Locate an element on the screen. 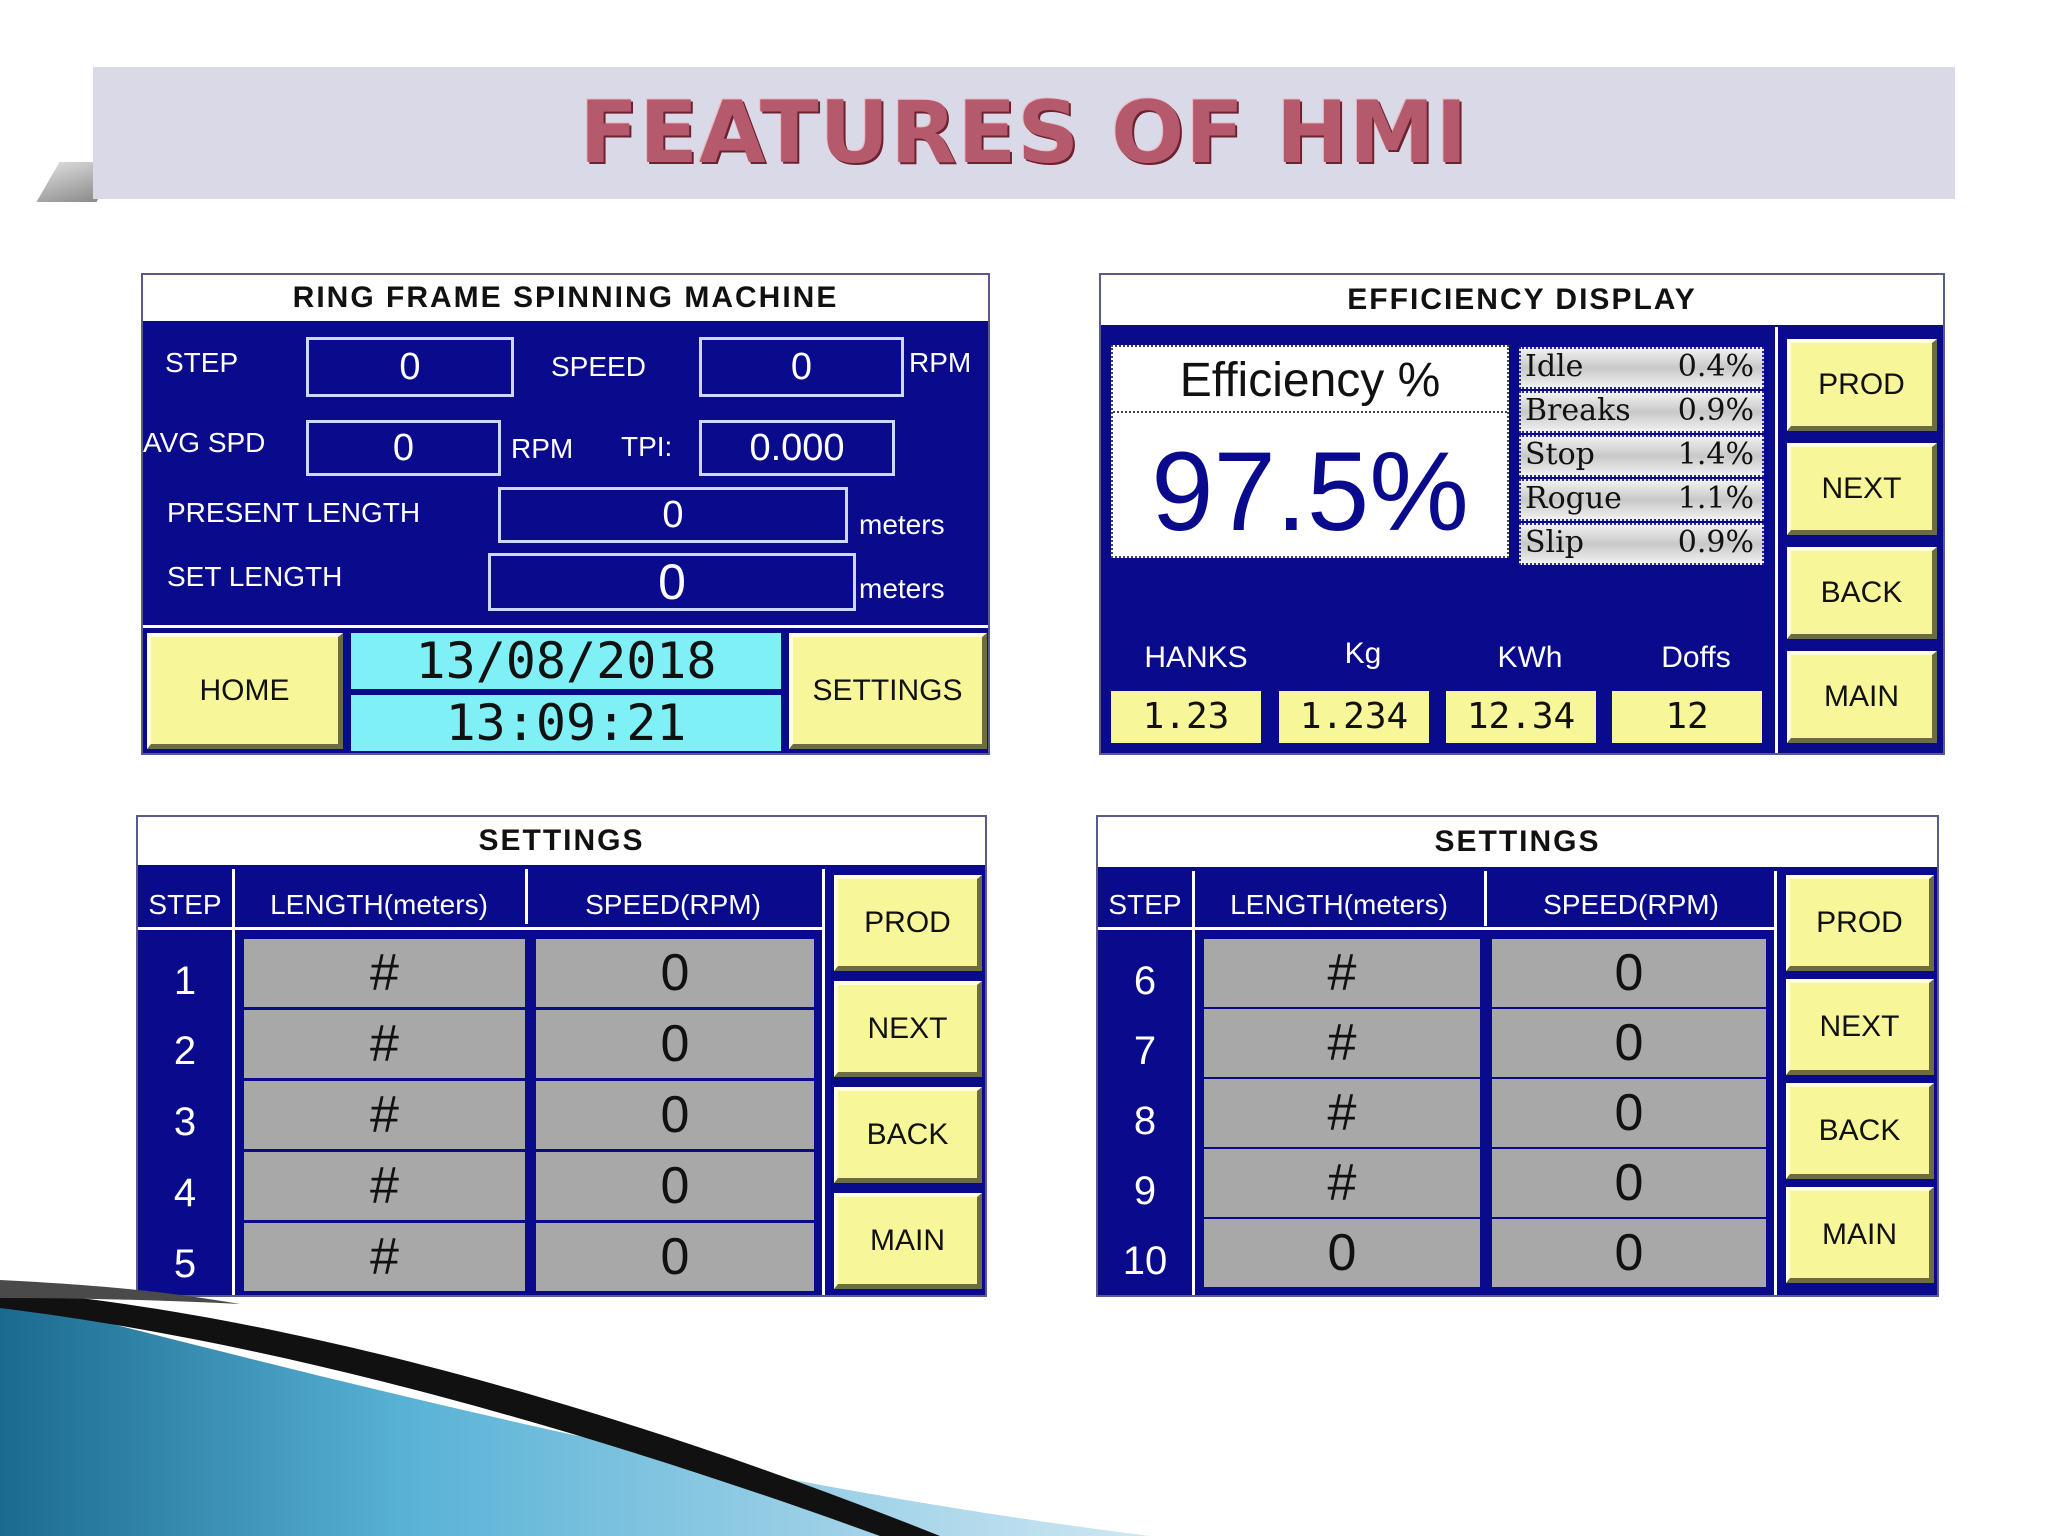 This screenshot has width=2048, height=1536. avg-spd-unit: RPM is located at coordinates (542, 448).